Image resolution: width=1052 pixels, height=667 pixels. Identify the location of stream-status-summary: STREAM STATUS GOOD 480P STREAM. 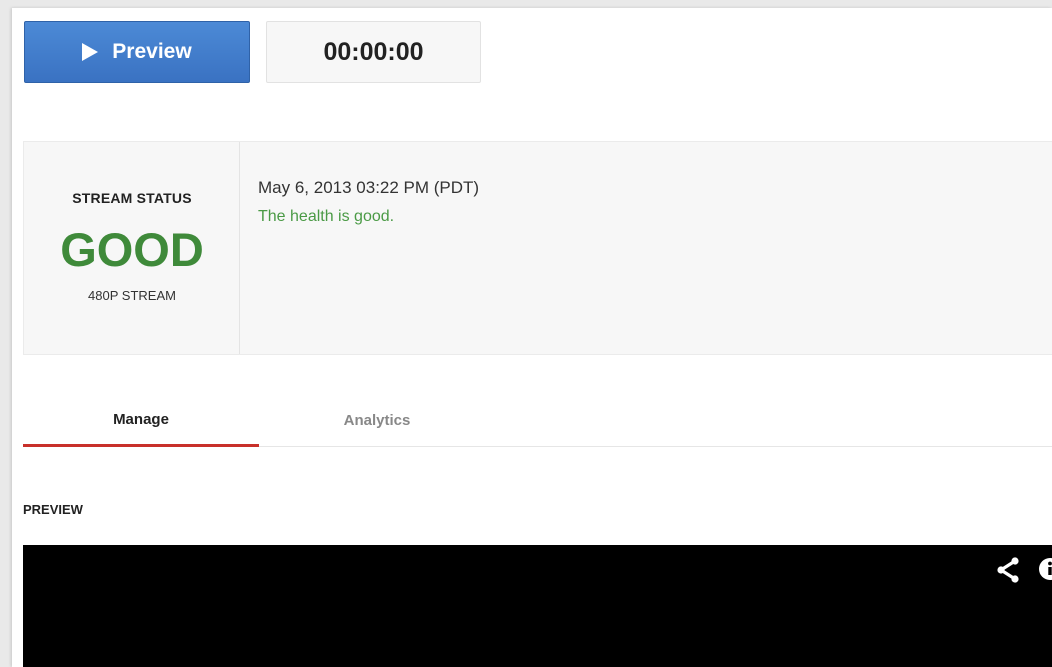
(132, 248).